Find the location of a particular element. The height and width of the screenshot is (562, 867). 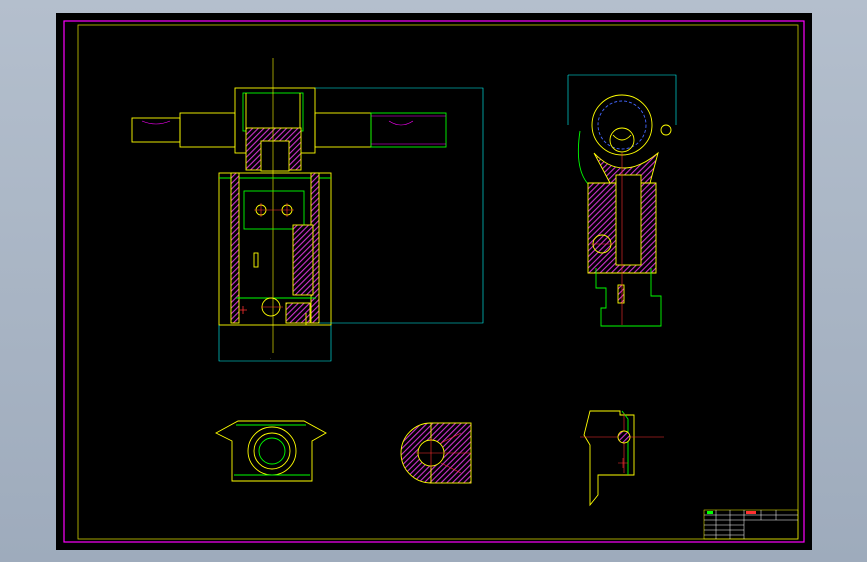

detail-section-a is located at coordinates (436, 453).